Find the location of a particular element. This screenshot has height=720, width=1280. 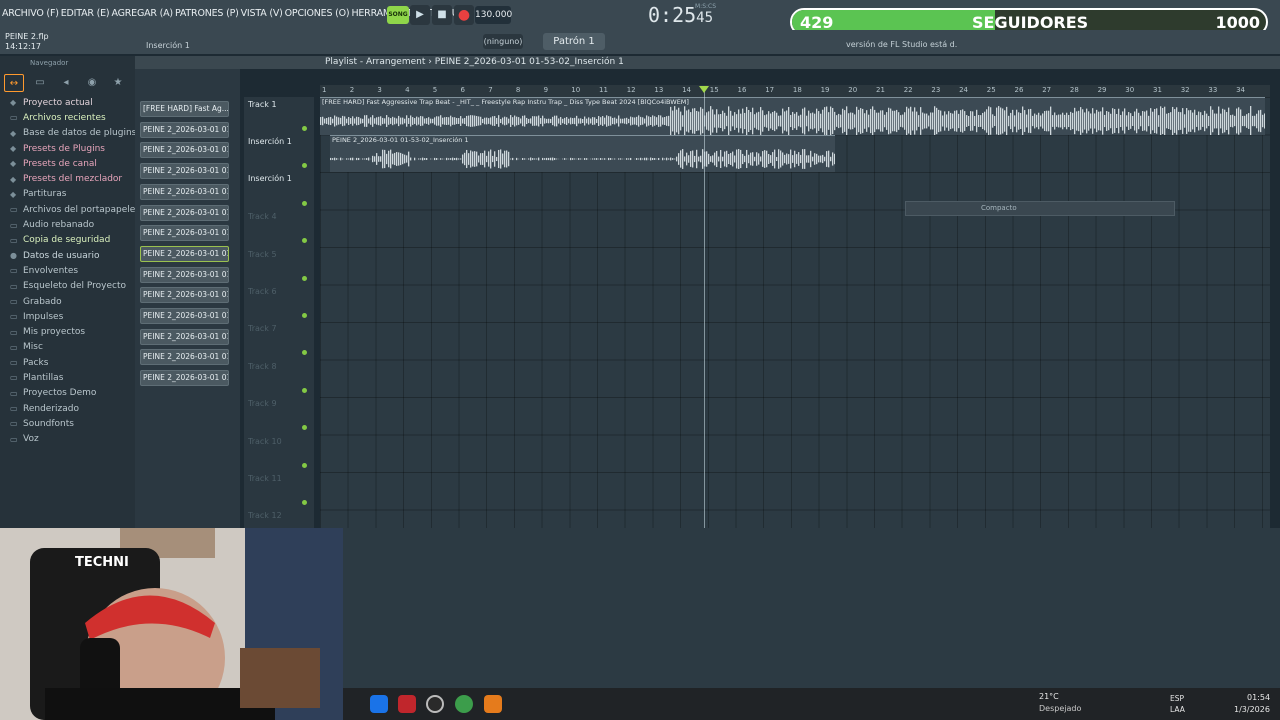

track-header: Track 4 is located at coordinates (262, 216).